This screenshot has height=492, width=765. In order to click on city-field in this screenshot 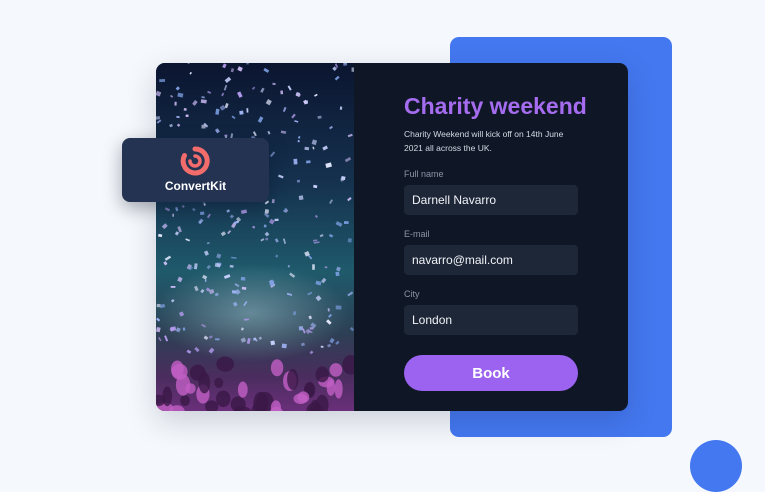, I will do `click(491, 320)`.